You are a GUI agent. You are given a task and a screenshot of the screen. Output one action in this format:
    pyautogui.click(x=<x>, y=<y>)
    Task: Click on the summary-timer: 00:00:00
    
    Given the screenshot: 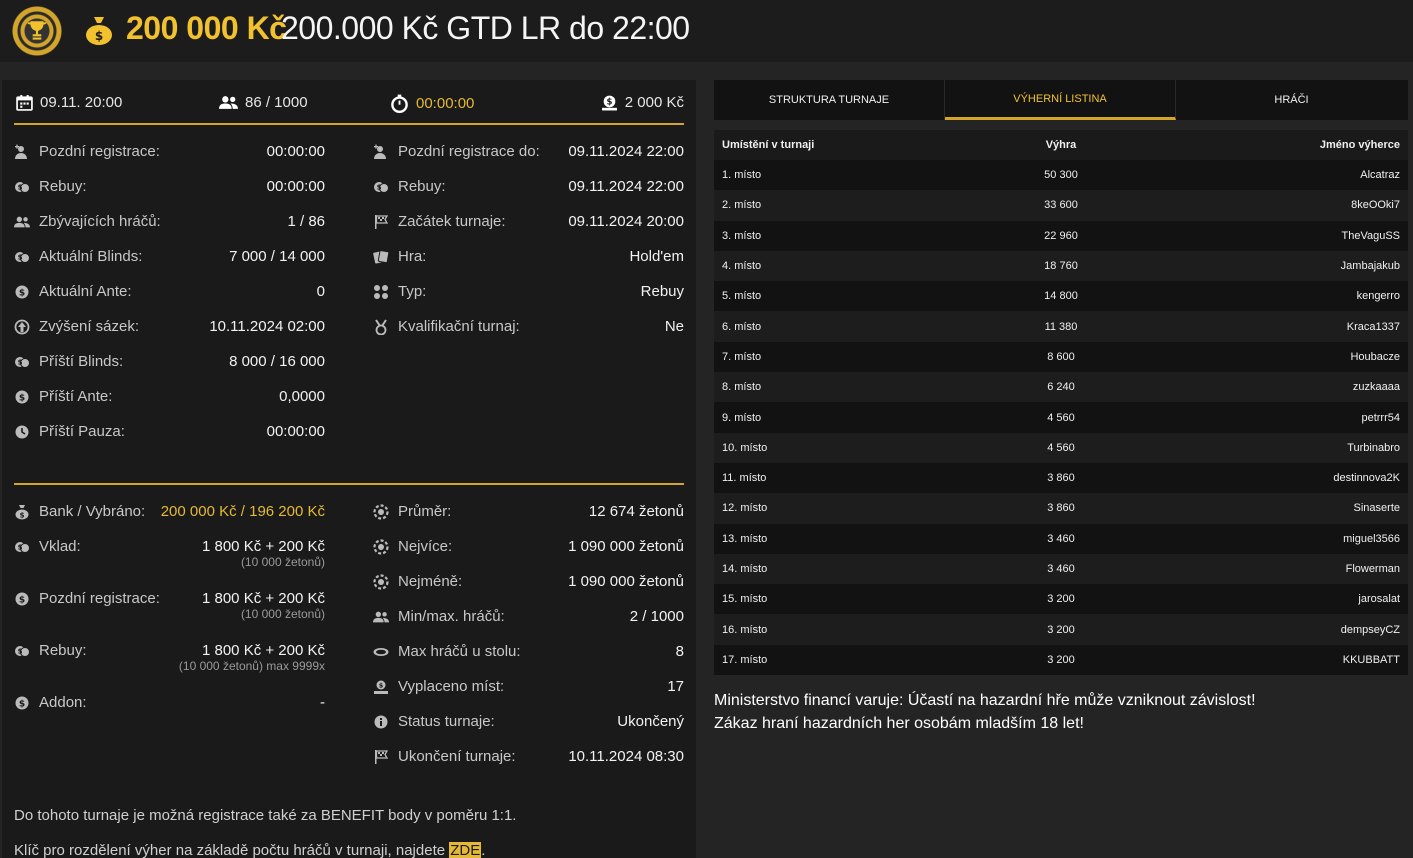 What is the action you would take?
    pyautogui.click(x=432, y=103)
    